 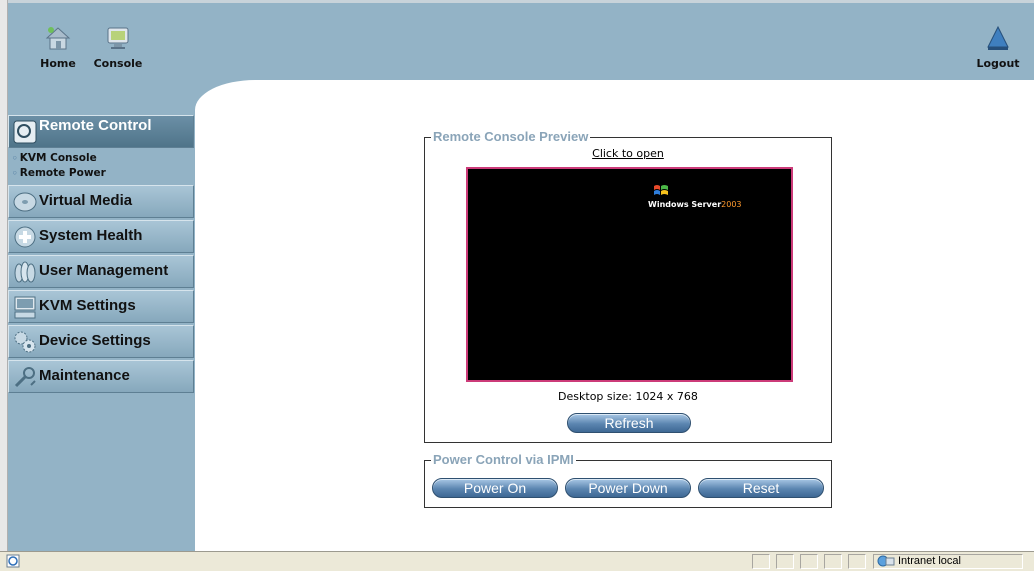 What do you see at coordinates (628, 396) in the screenshot?
I see `desktop-size-text: Desktop size: 1024 x 768` at bounding box center [628, 396].